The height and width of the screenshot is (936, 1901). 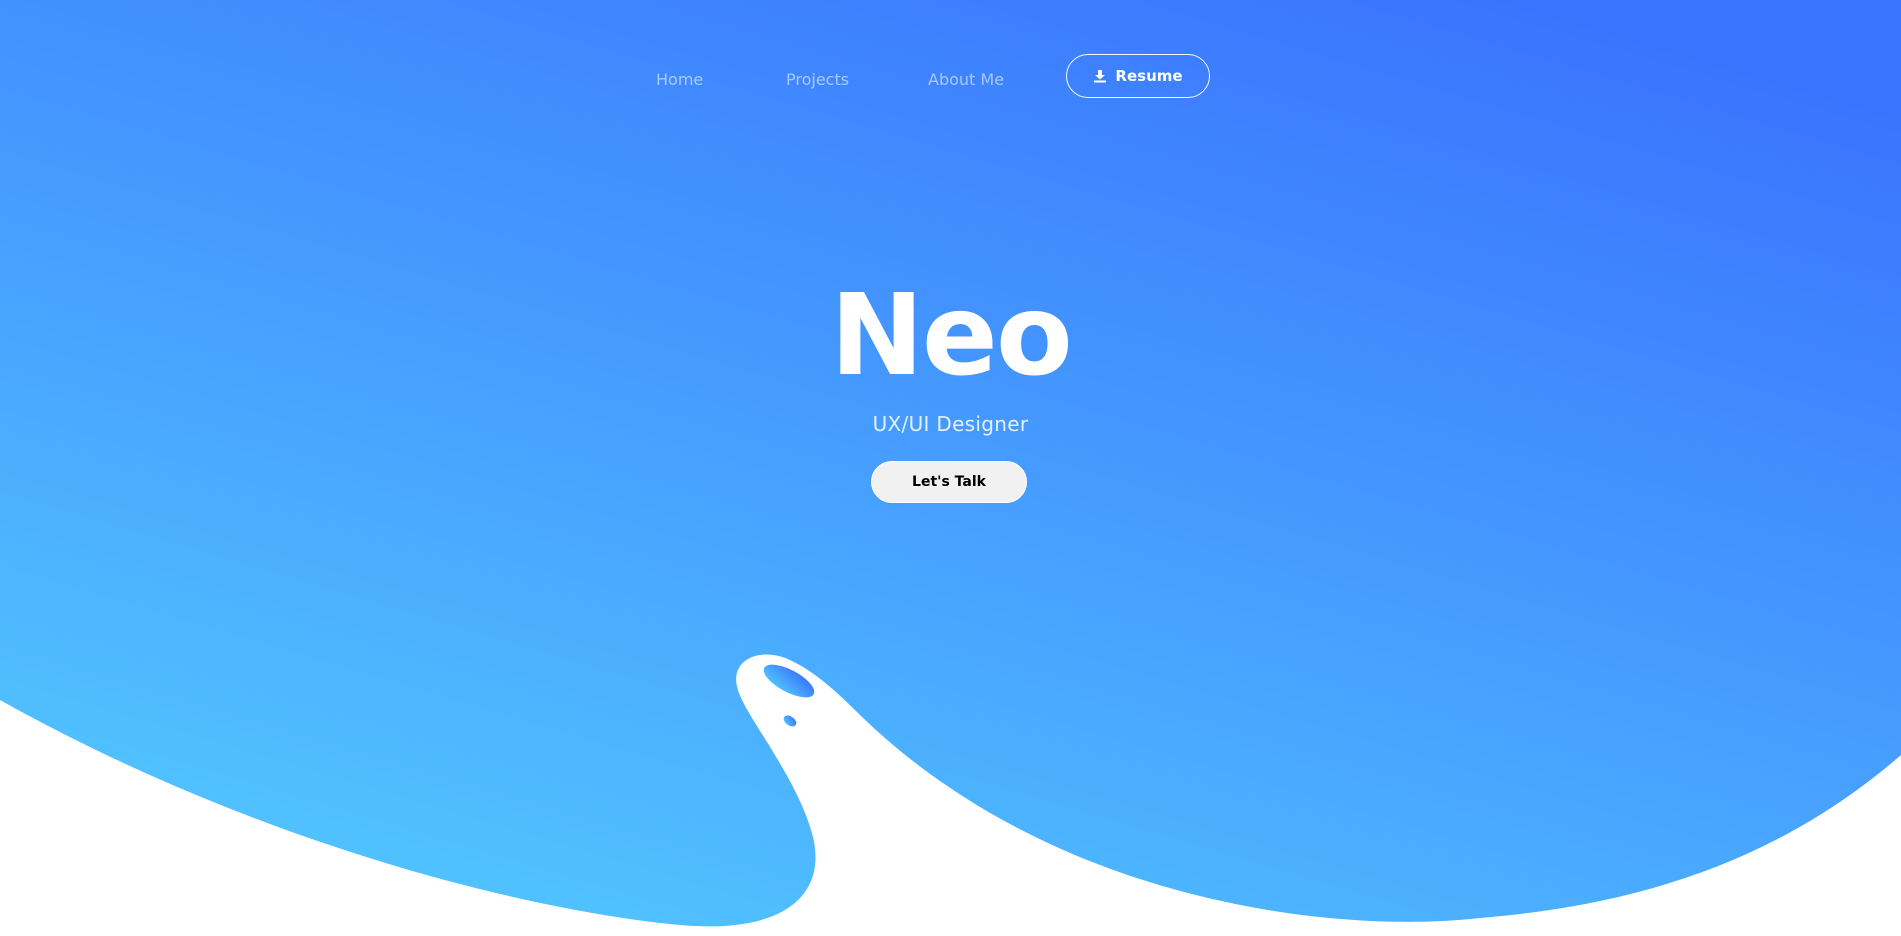 What do you see at coordinates (1149, 76) in the screenshot?
I see `resume-label: Resume` at bounding box center [1149, 76].